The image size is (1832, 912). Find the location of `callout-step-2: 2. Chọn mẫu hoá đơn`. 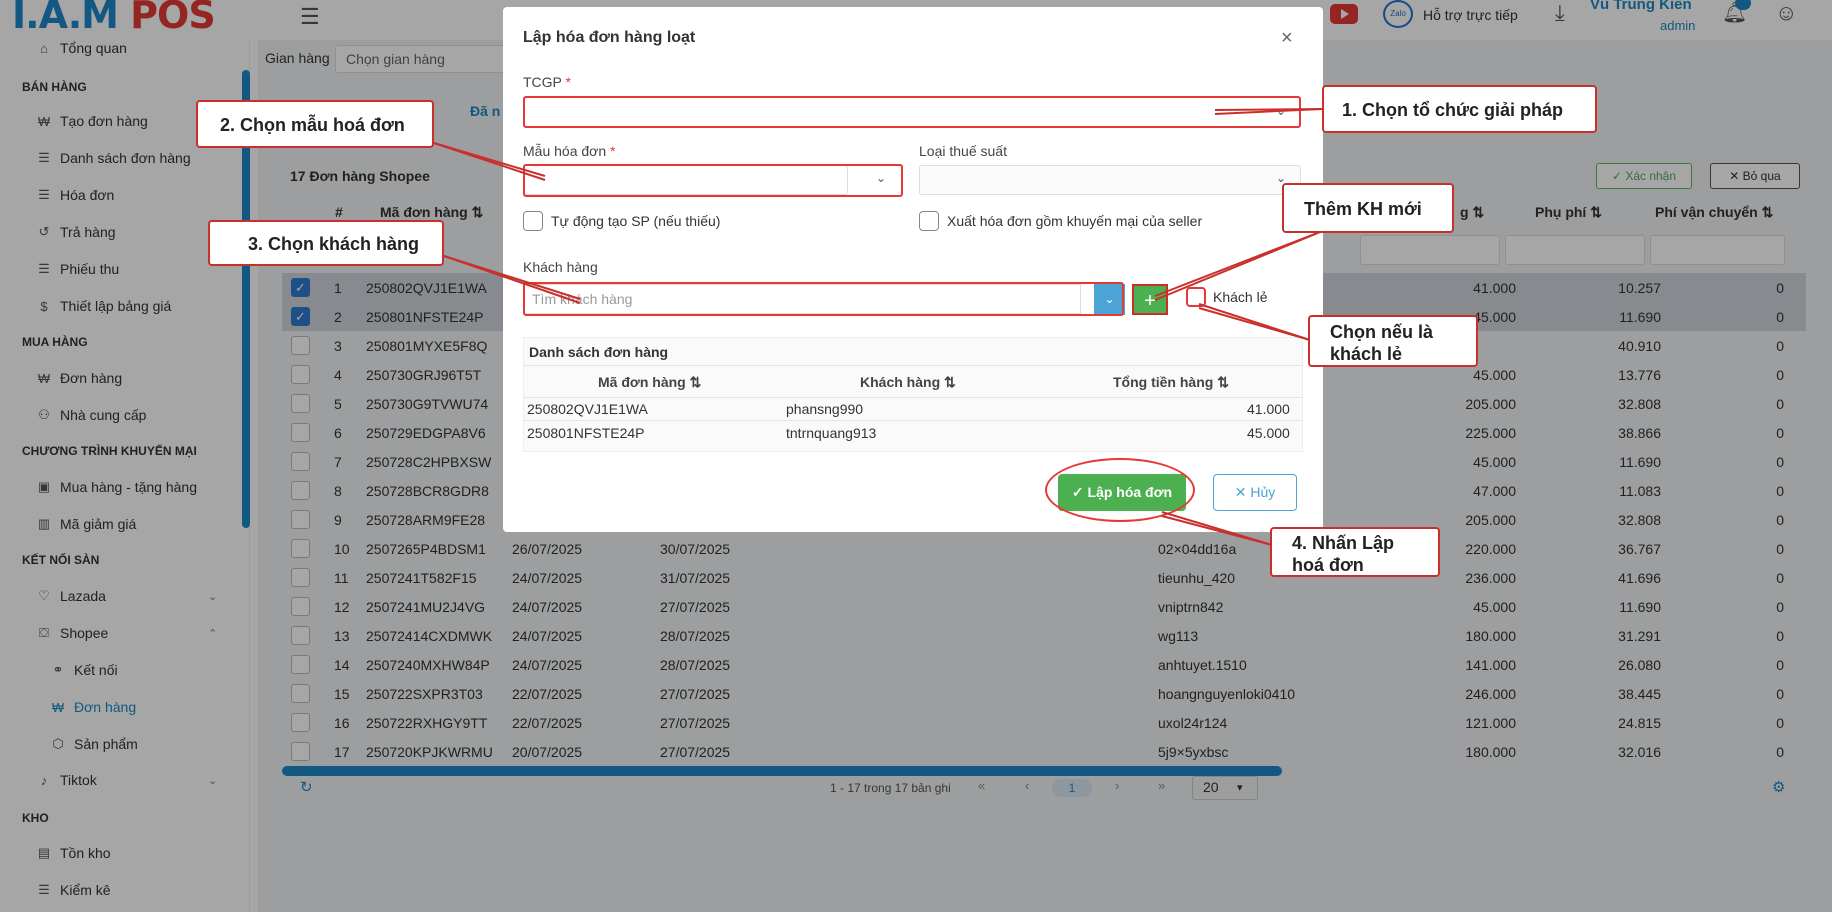

callout-step-2: 2. Chọn mẫu hoá đơn is located at coordinates (315, 124).